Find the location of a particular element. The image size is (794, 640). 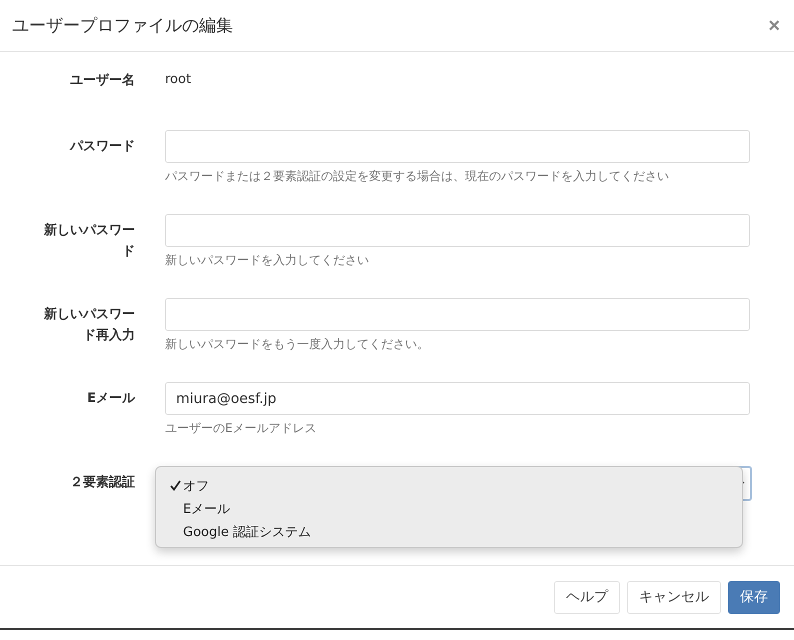

footer-button: ヘルプ is located at coordinates (587, 597).